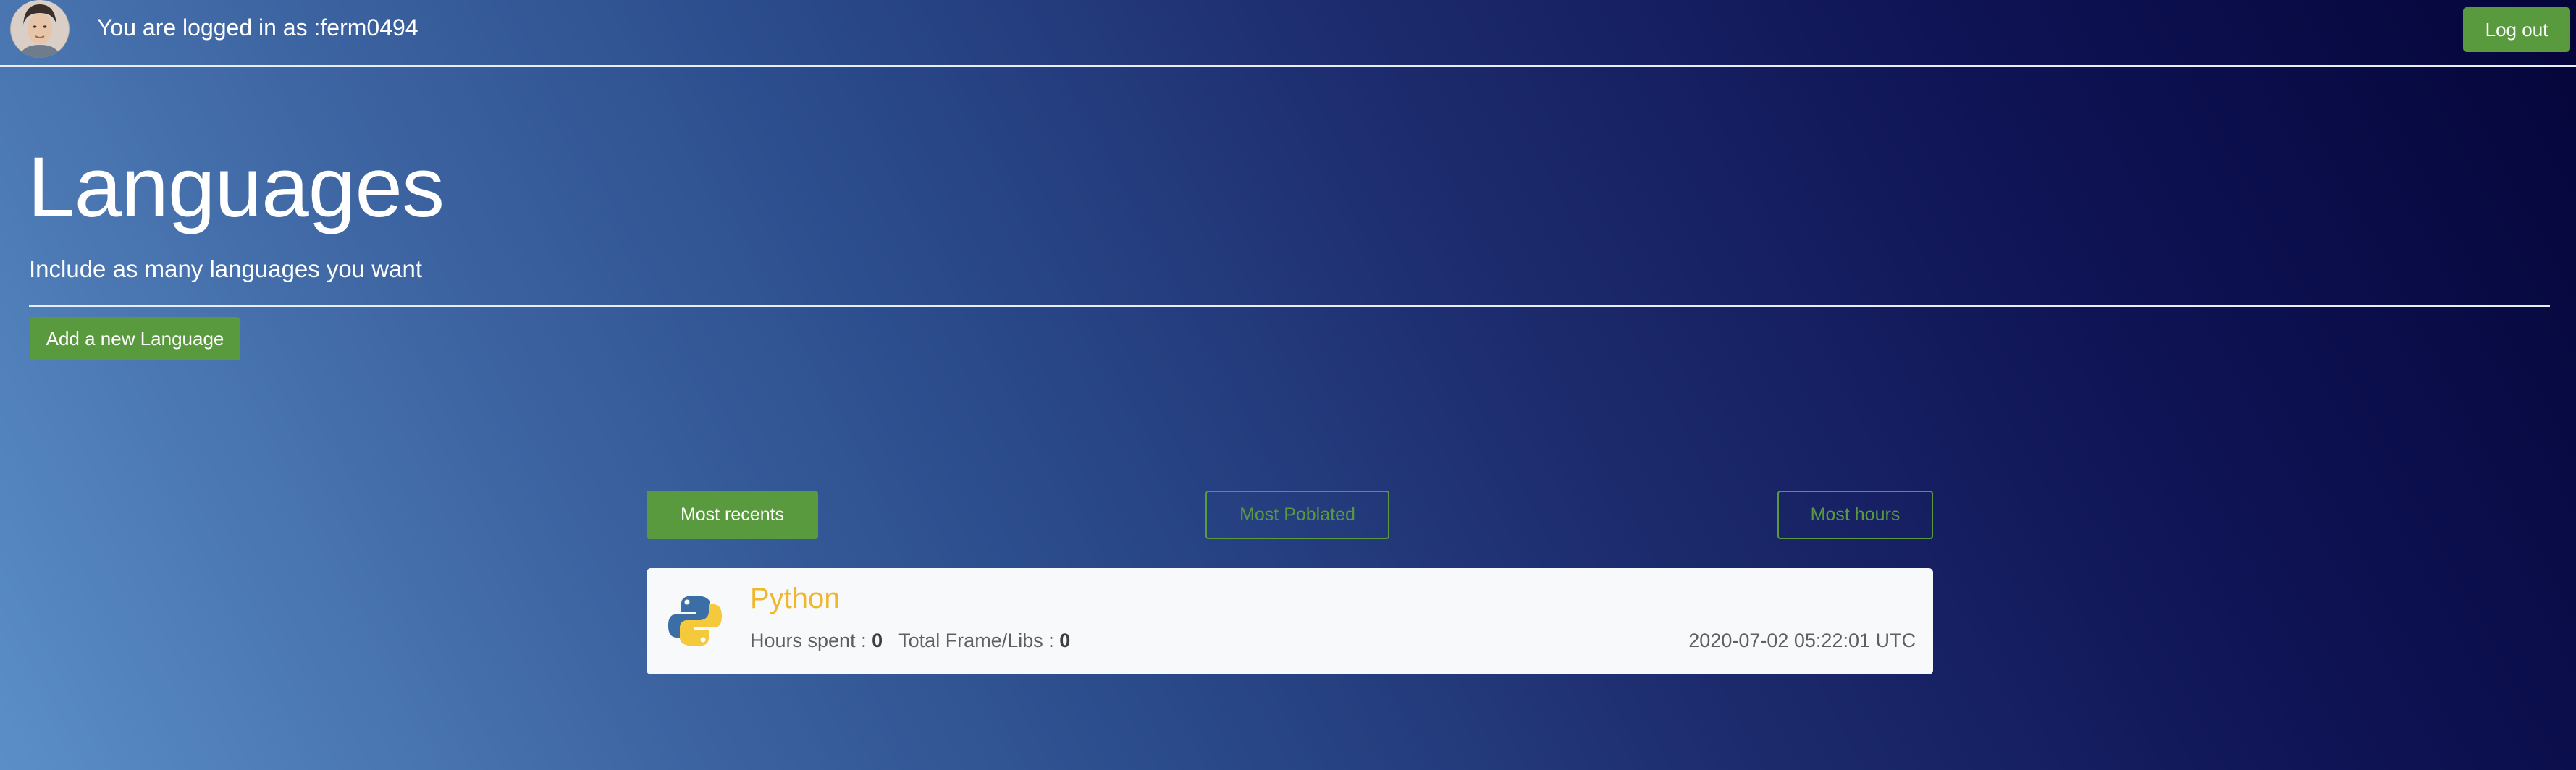 This screenshot has width=2576, height=770. Describe the element at coordinates (877, 641) in the screenshot. I see `hours-value: 0` at that location.